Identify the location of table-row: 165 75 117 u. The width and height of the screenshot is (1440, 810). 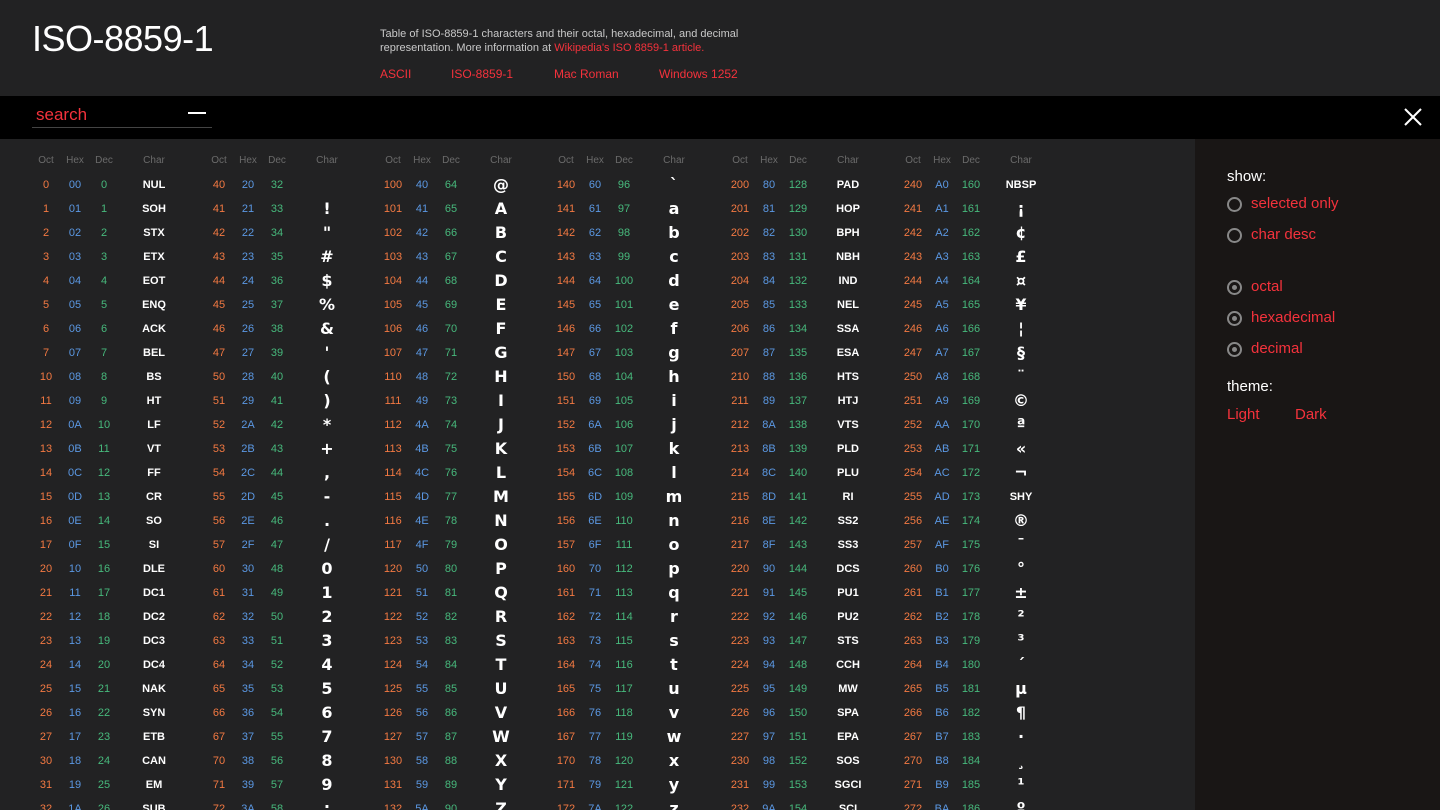
(636, 689).